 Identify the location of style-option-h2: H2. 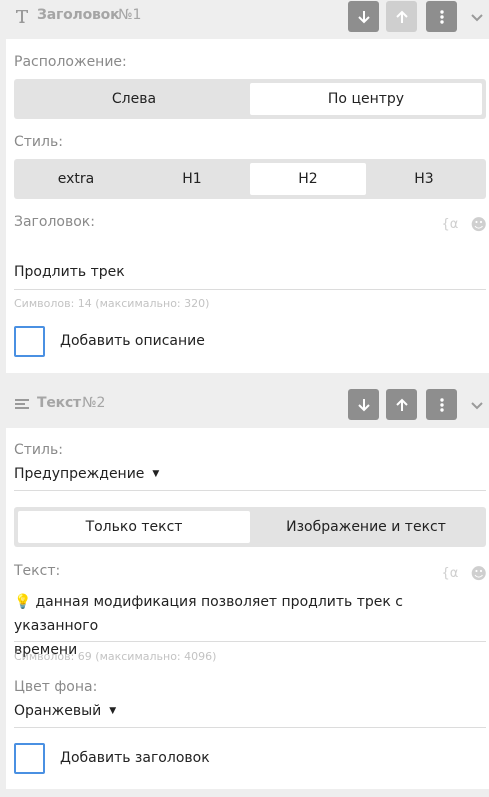
(308, 179).